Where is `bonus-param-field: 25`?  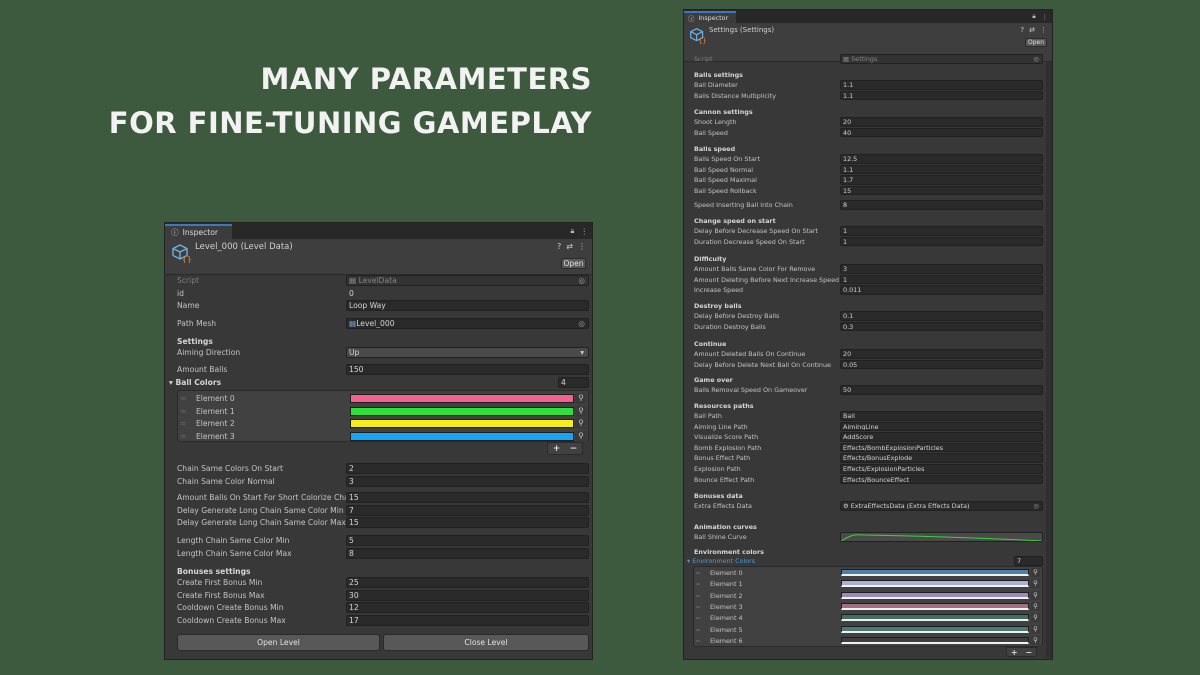 bonus-param-field: 25 is located at coordinates (467, 582).